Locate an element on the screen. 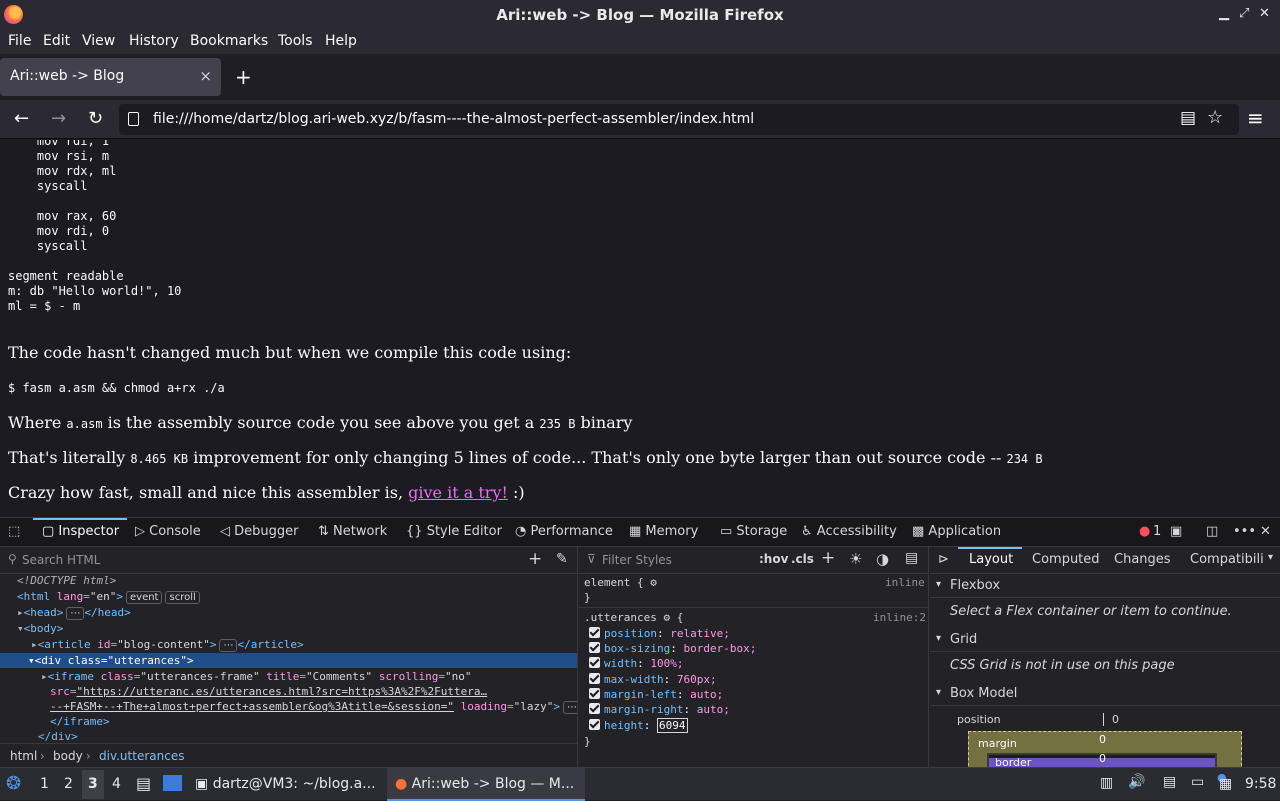  updates-icon: ▦ is located at coordinates (1225, 784).